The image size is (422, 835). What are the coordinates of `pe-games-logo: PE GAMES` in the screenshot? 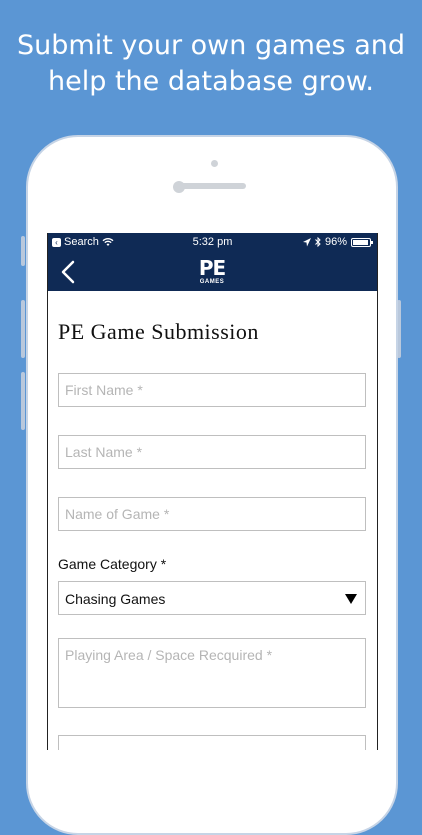 It's located at (212, 272).